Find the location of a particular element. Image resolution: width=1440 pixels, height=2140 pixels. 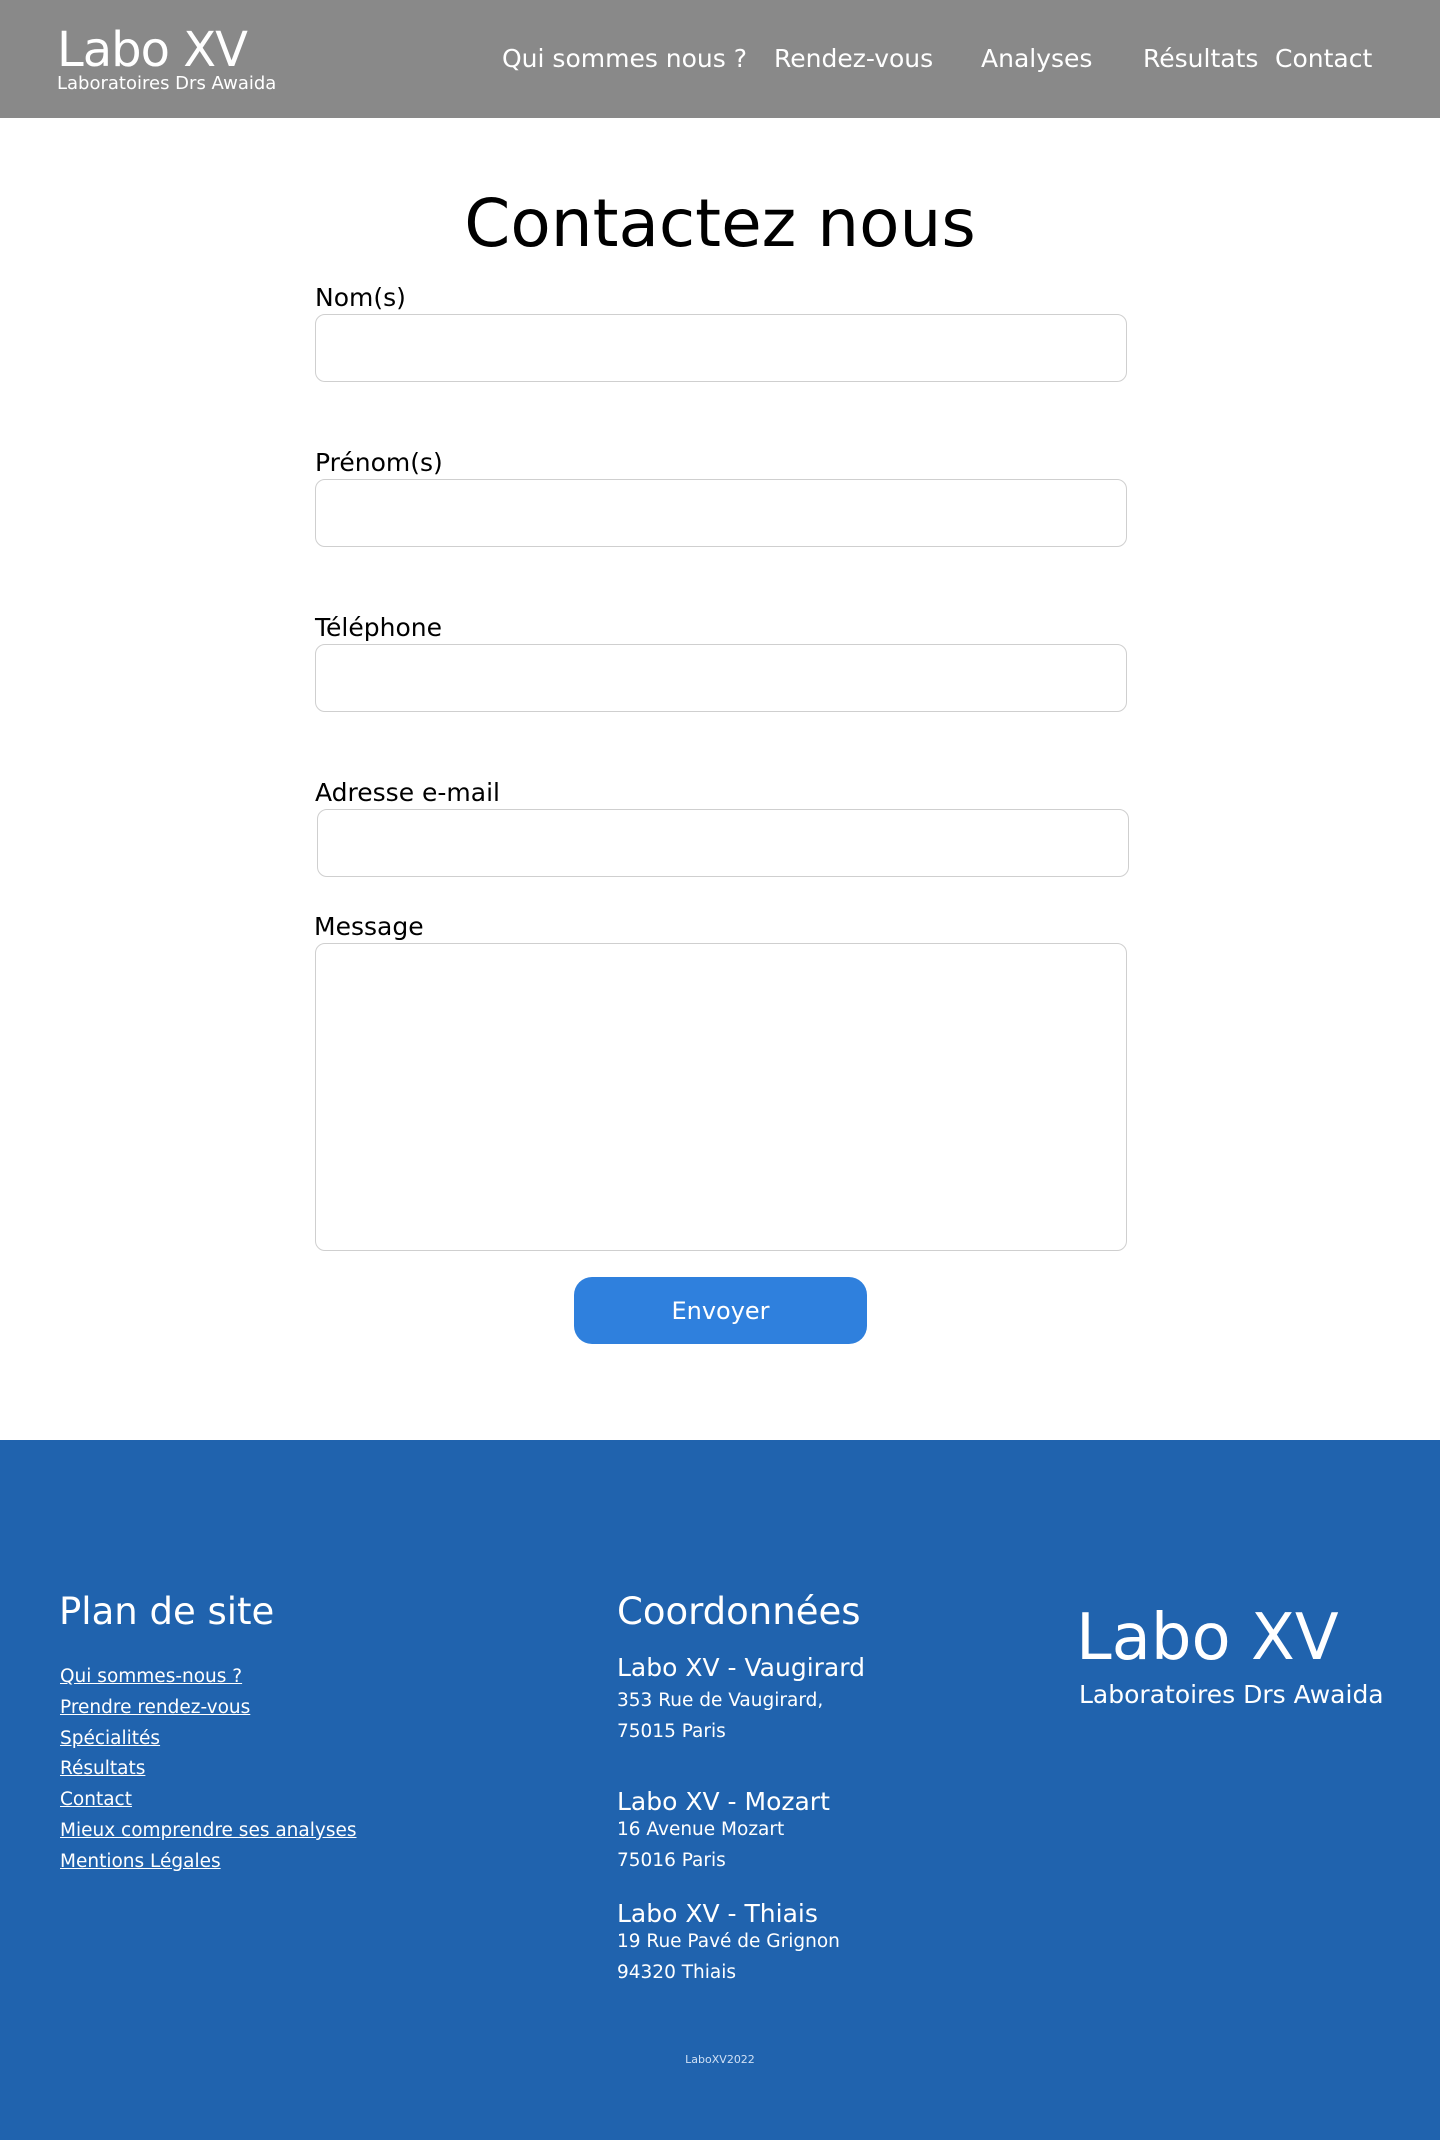

message-field is located at coordinates (721, 1097).